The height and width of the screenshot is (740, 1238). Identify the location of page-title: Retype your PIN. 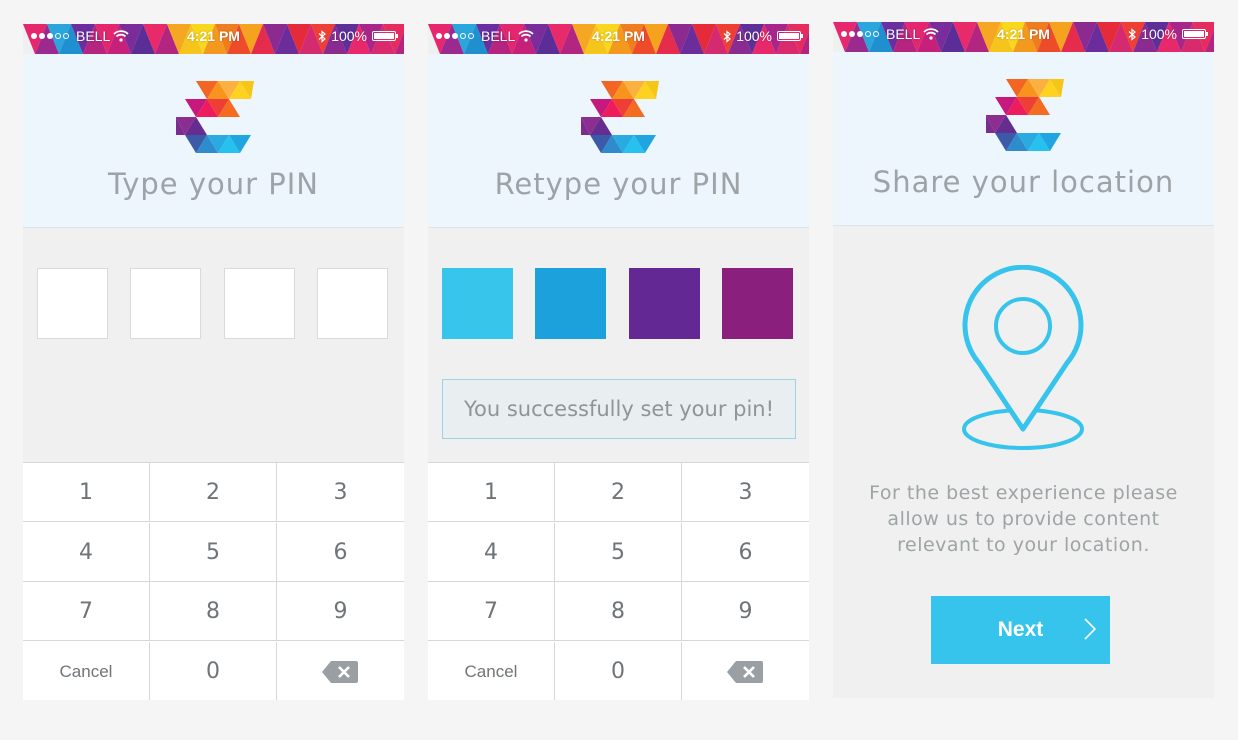
(618, 184).